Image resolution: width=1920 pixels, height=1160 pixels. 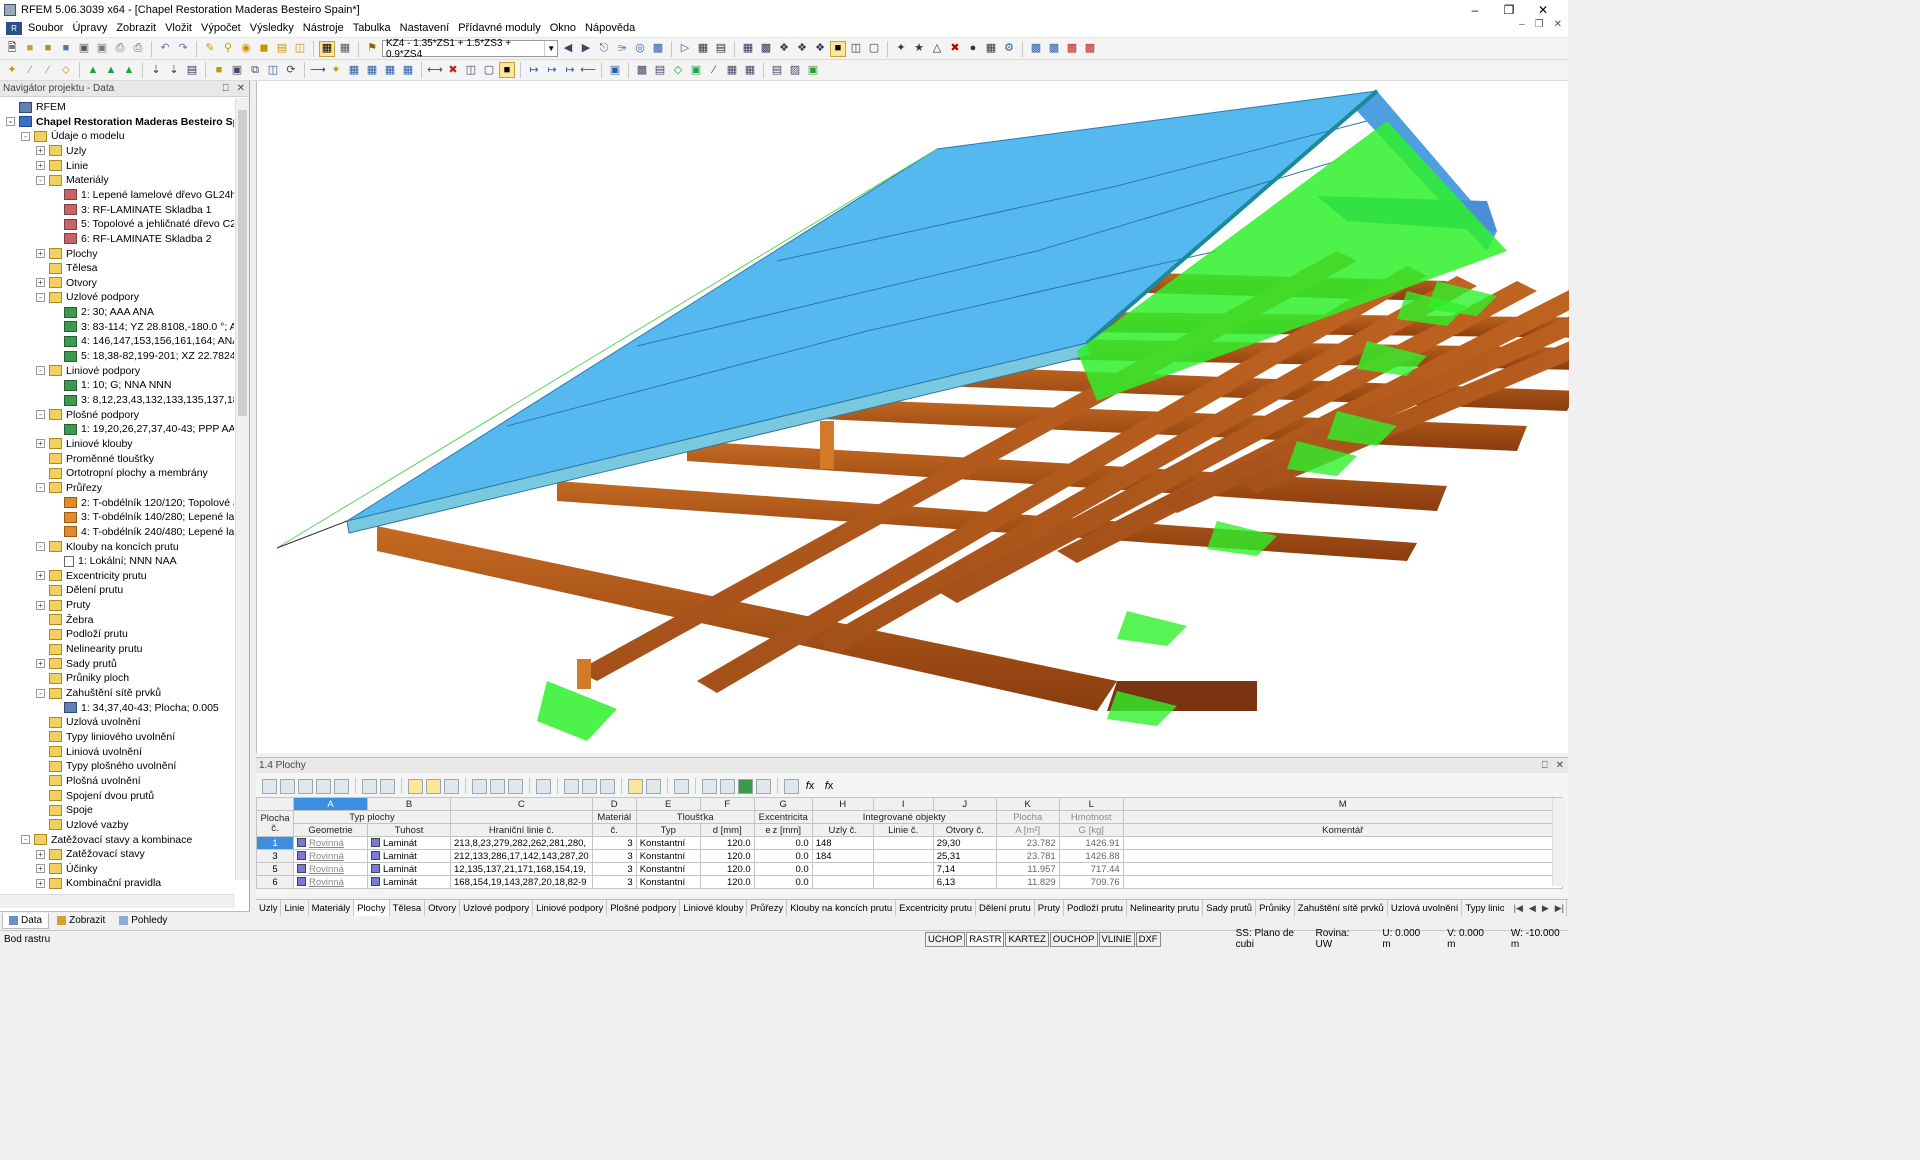 I want to click on close-button: ✕, so click(x=1543, y=9).